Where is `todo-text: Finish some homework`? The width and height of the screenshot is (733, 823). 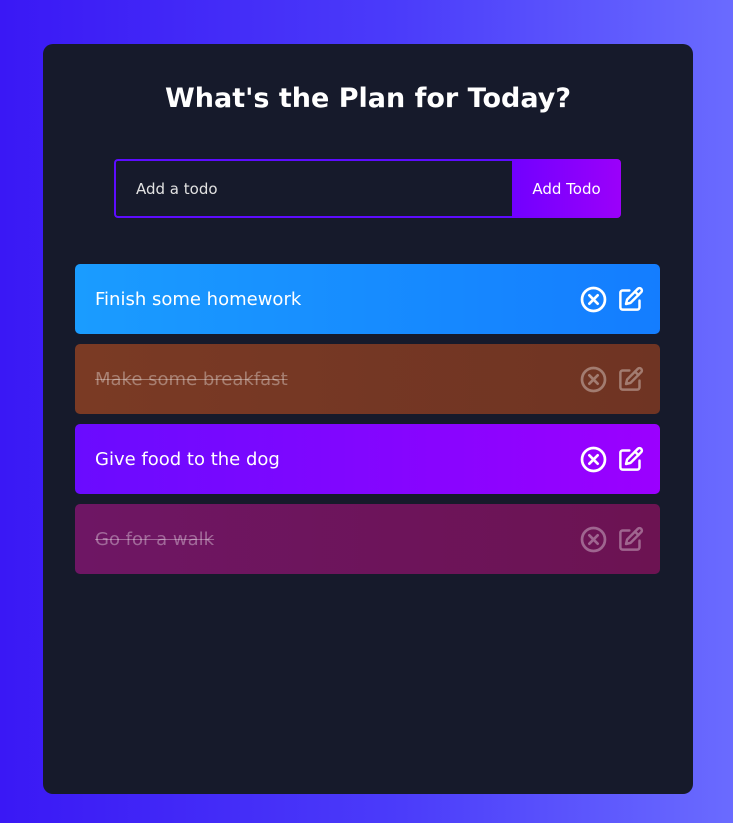 todo-text: Finish some homework is located at coordinates (198, 299).